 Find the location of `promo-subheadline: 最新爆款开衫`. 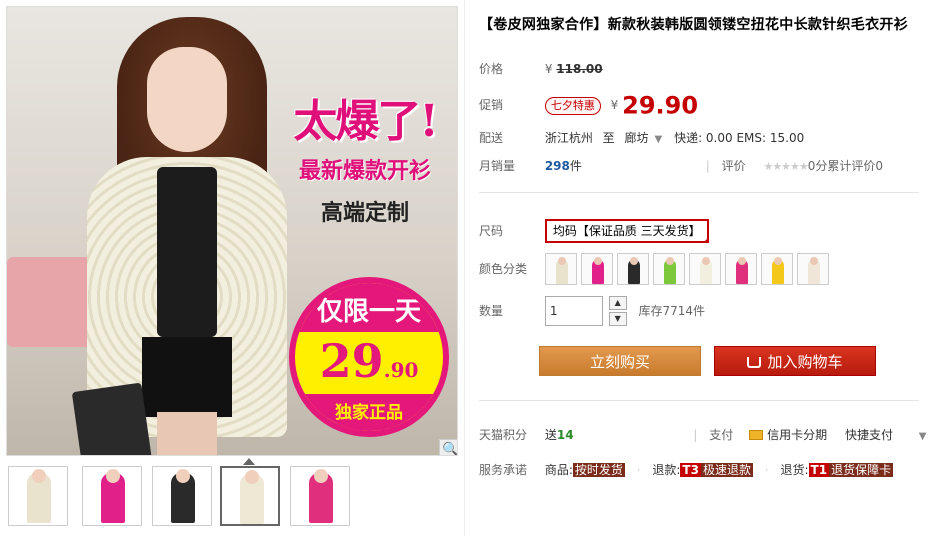

promo-subheadline: 最新爆款开衫 is located at coordinates (364, 171).